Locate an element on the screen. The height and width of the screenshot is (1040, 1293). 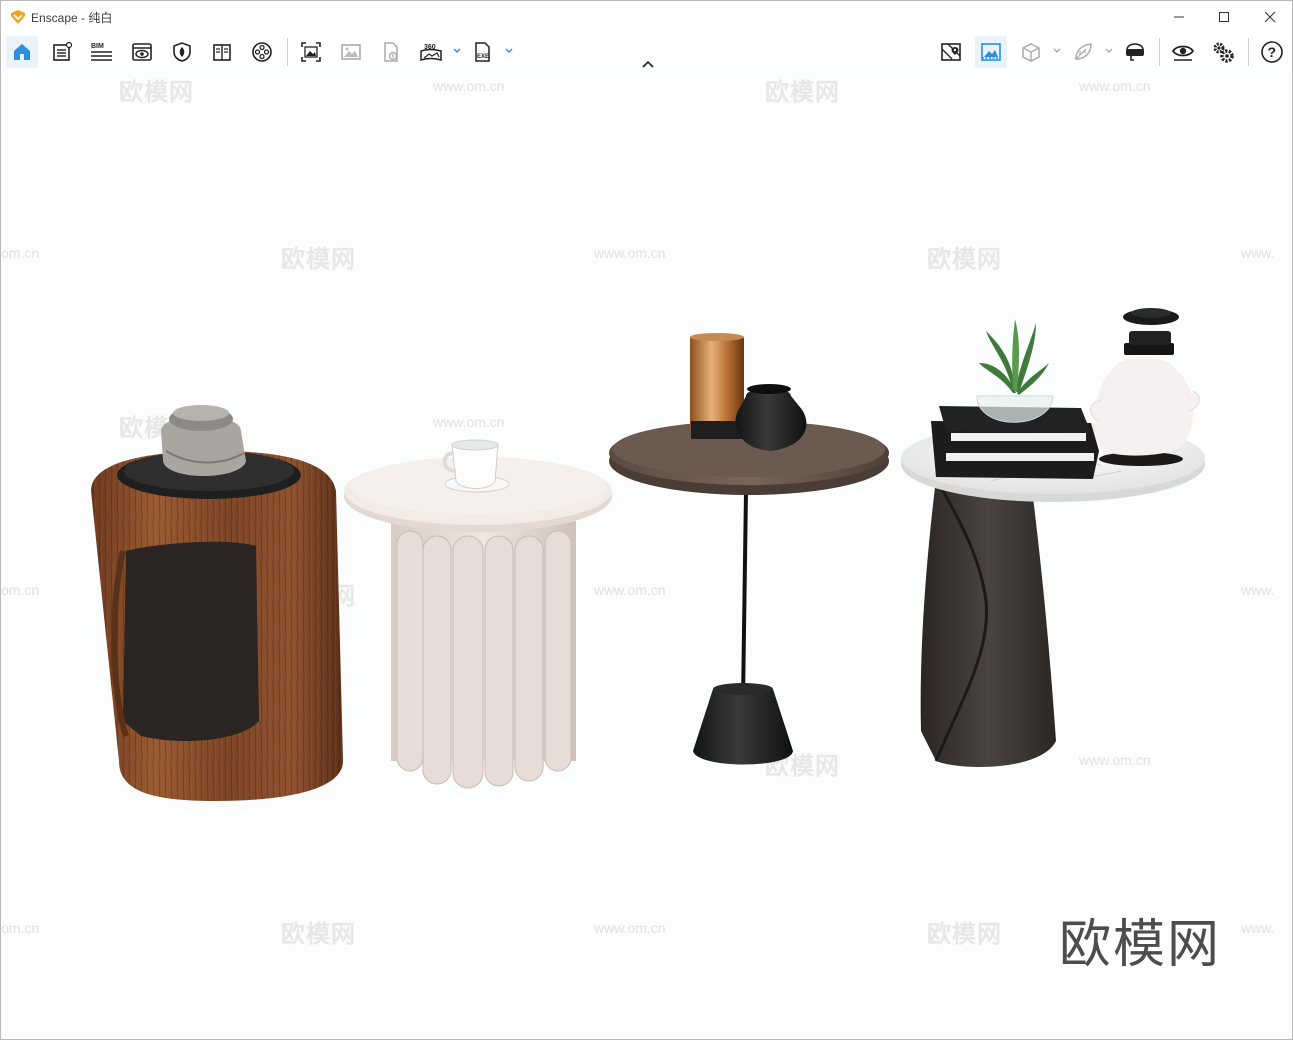
close-icon is located at coordinates (1270, 16).